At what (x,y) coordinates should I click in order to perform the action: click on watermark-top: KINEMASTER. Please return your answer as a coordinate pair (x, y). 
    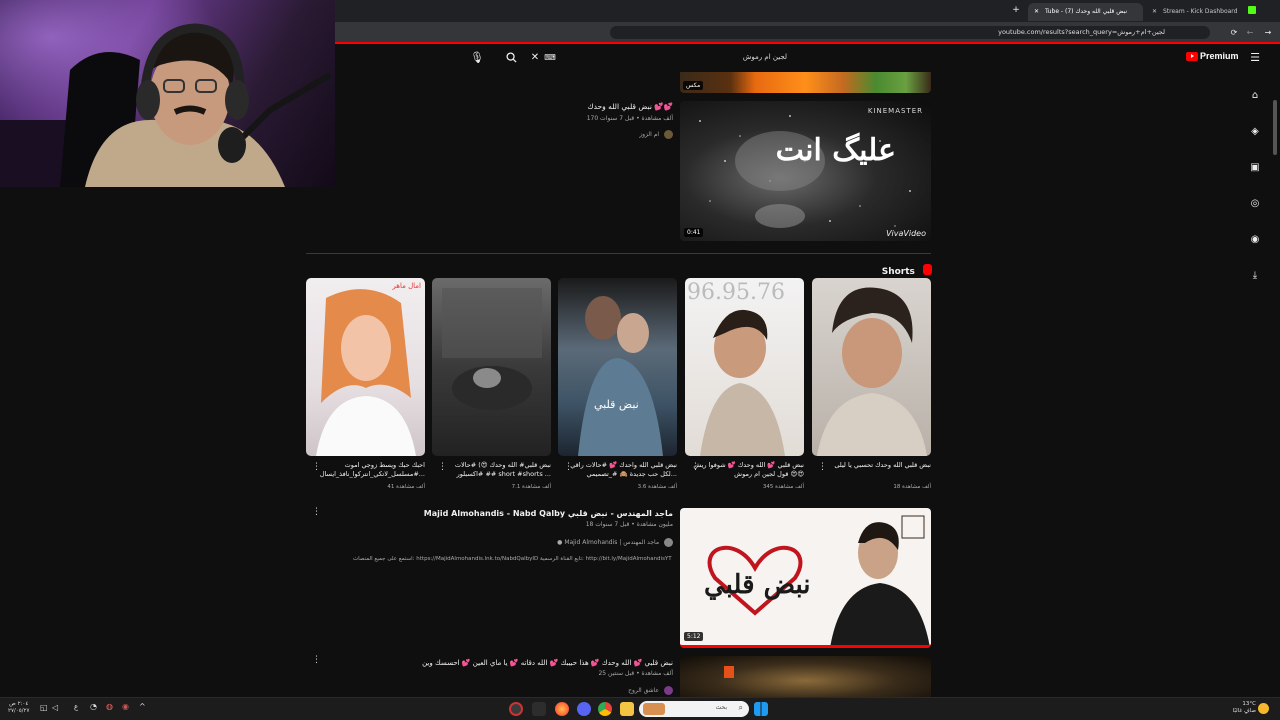
    Looking at the image, I should click on (895, 111).